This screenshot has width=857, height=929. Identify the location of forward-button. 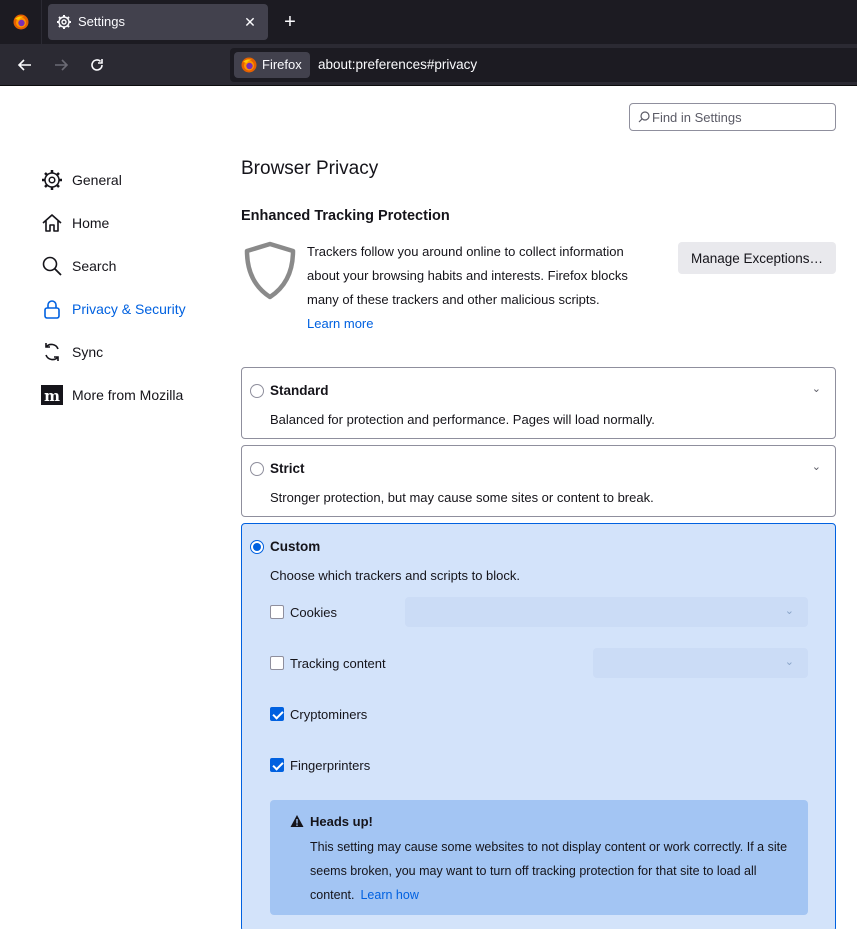
(61, 65).